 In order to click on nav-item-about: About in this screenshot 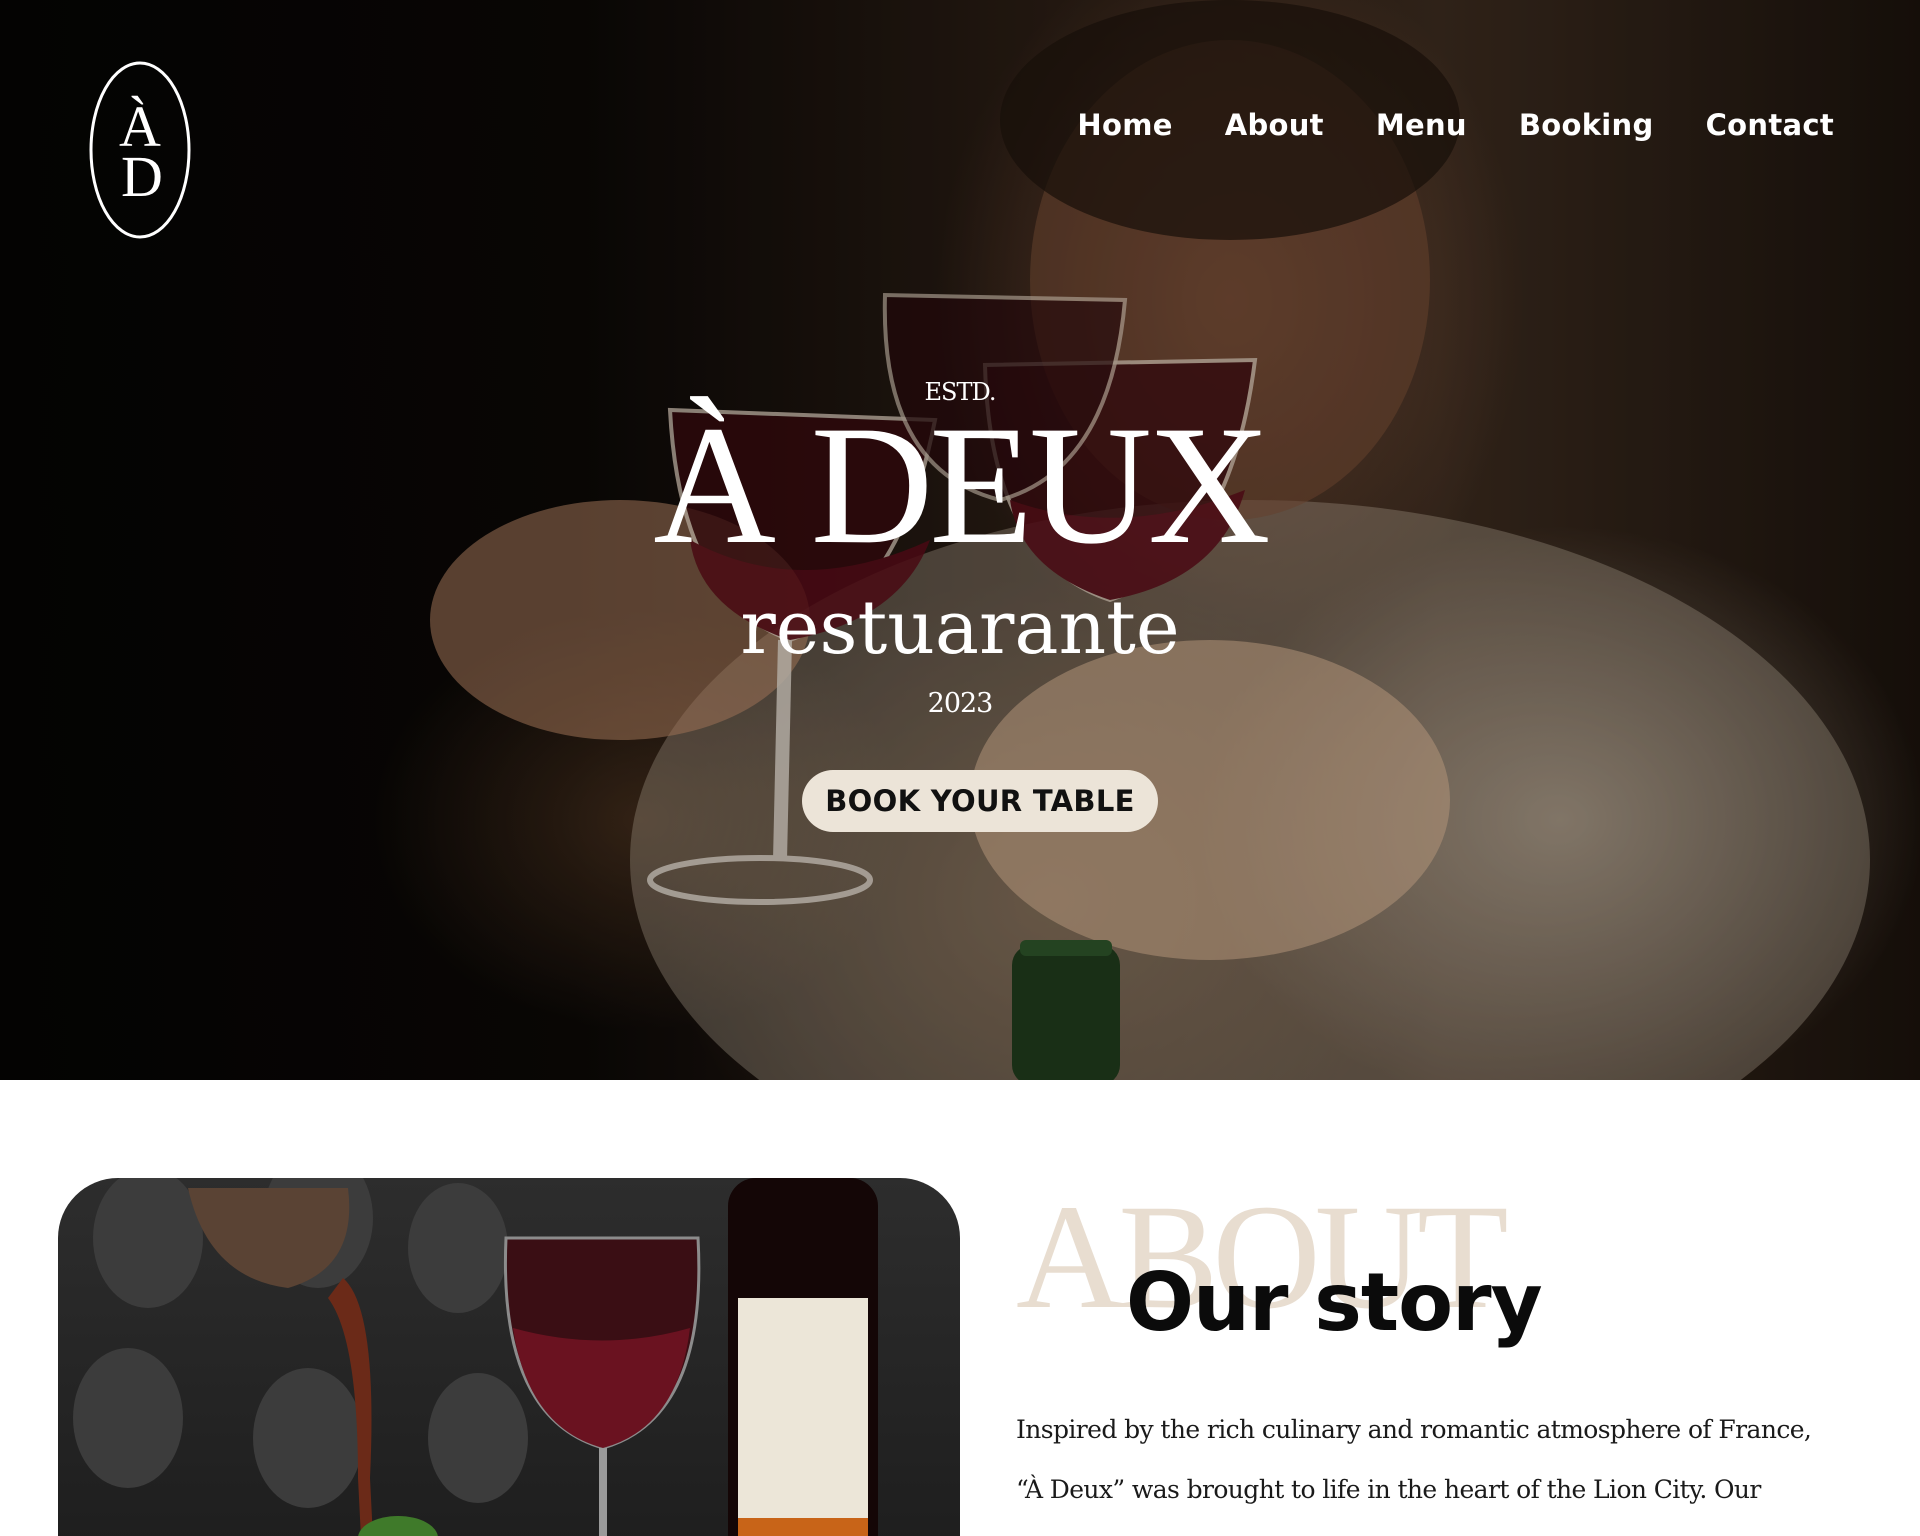, I will do `click(1274, 125)`.